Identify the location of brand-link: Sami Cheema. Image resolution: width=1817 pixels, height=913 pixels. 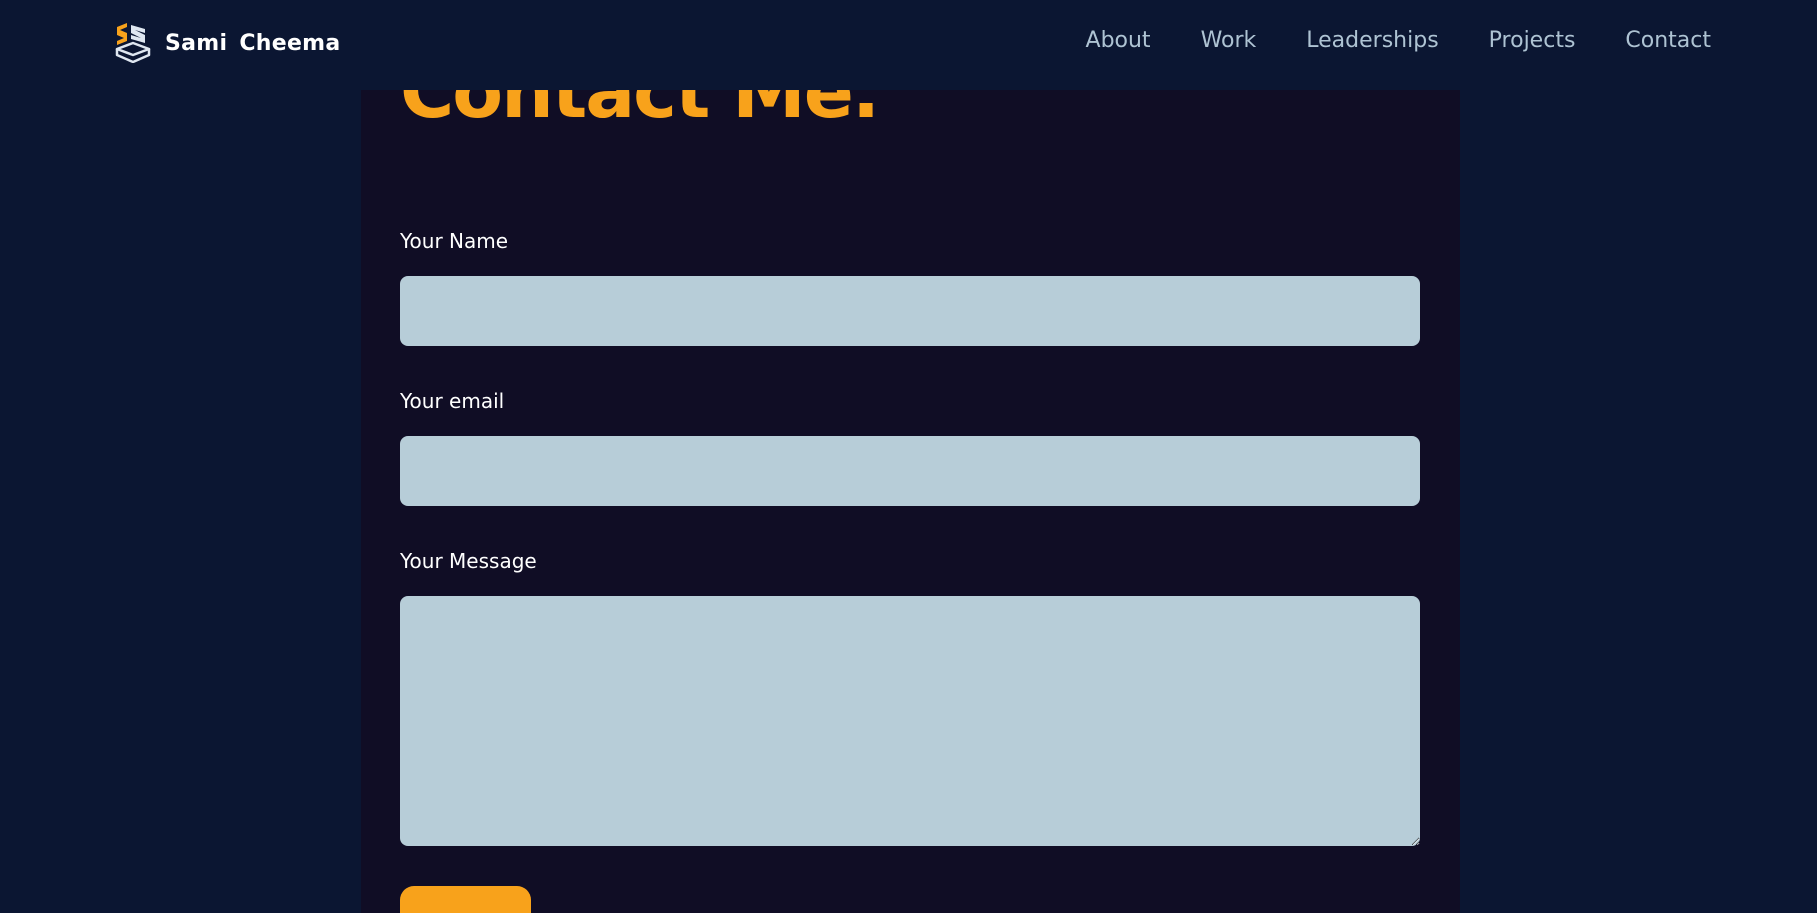
(228, 43).